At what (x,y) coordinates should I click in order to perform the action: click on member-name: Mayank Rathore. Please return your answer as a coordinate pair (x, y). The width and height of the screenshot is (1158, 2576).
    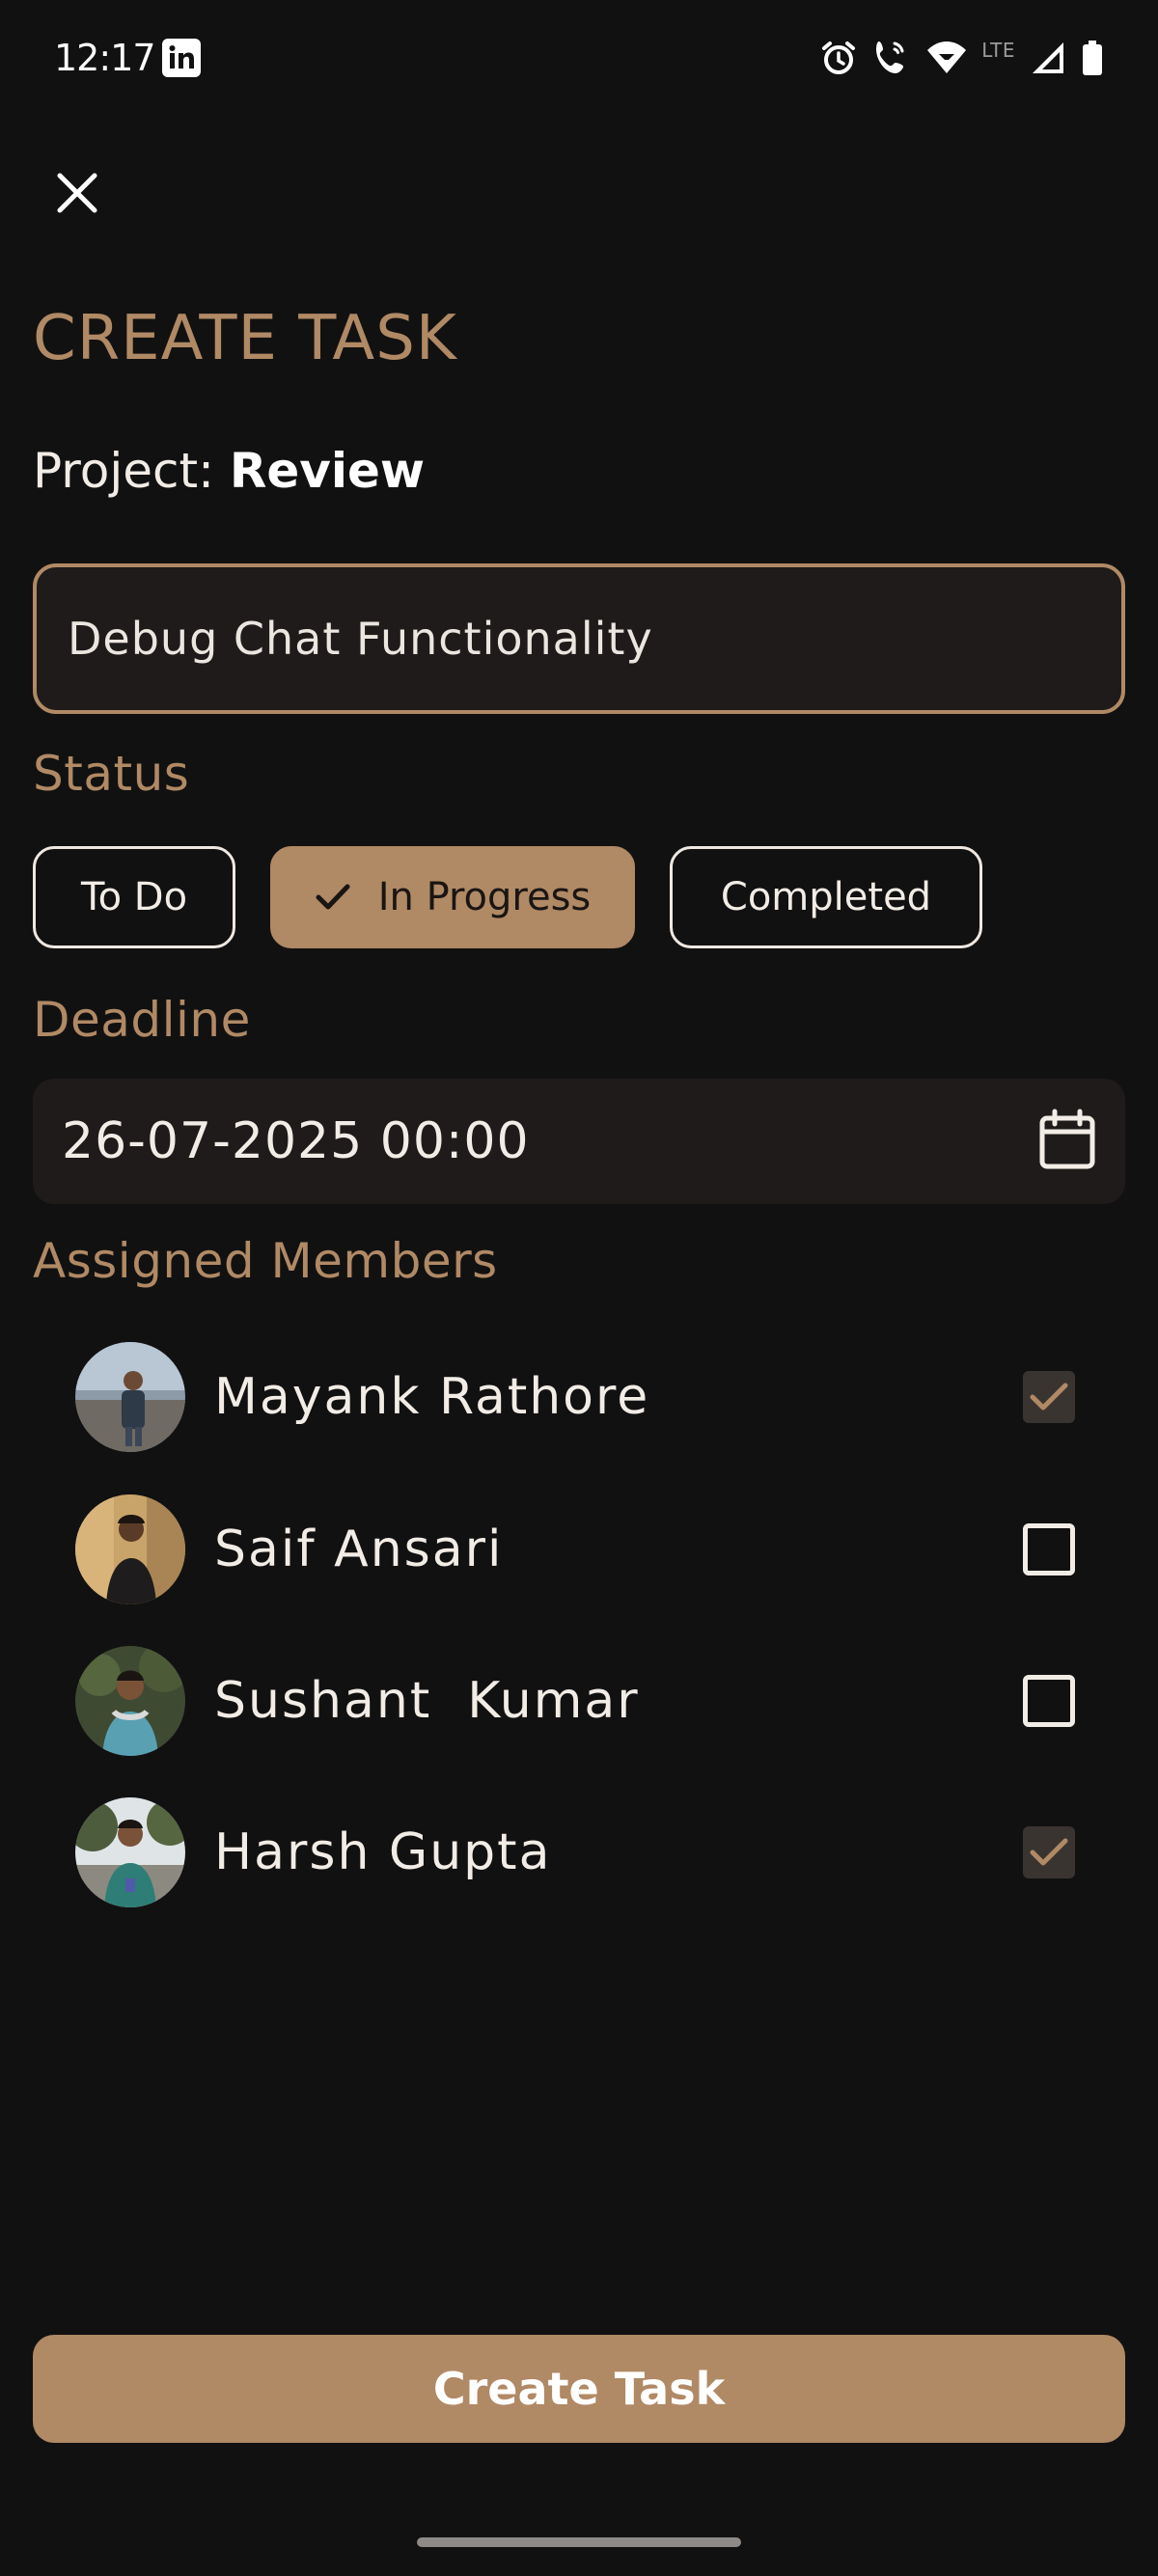
    Looking at the image, I should click on (432, 1397).